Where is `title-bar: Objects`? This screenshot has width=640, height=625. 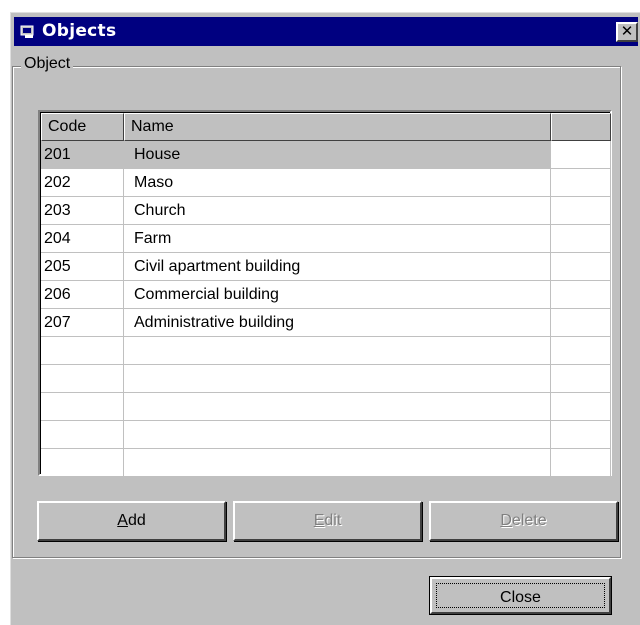 title-bar: Objects is located at coordinates (326, 31).